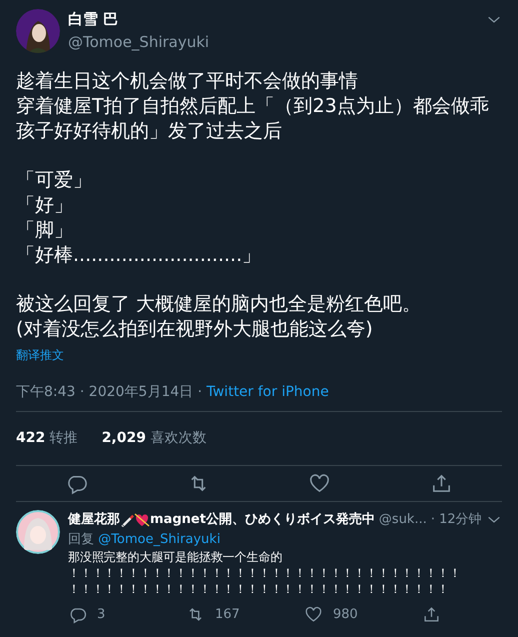 The width and height of the screenshot is (518, 637). I want to click on heart-arrow-icon, so click(142, 520).